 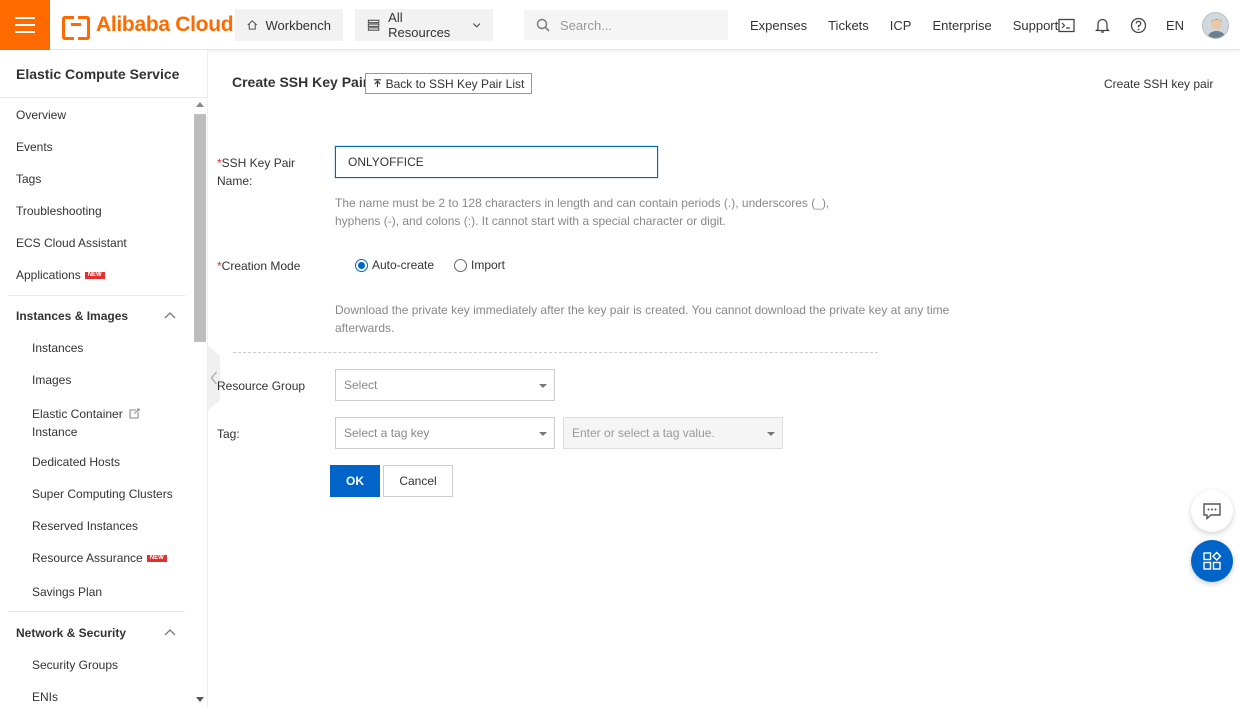 What do you see at coordinates (365, 328) in the screenshot?
I see `hint-line: afterwards.` at bounding box center [365, 328].